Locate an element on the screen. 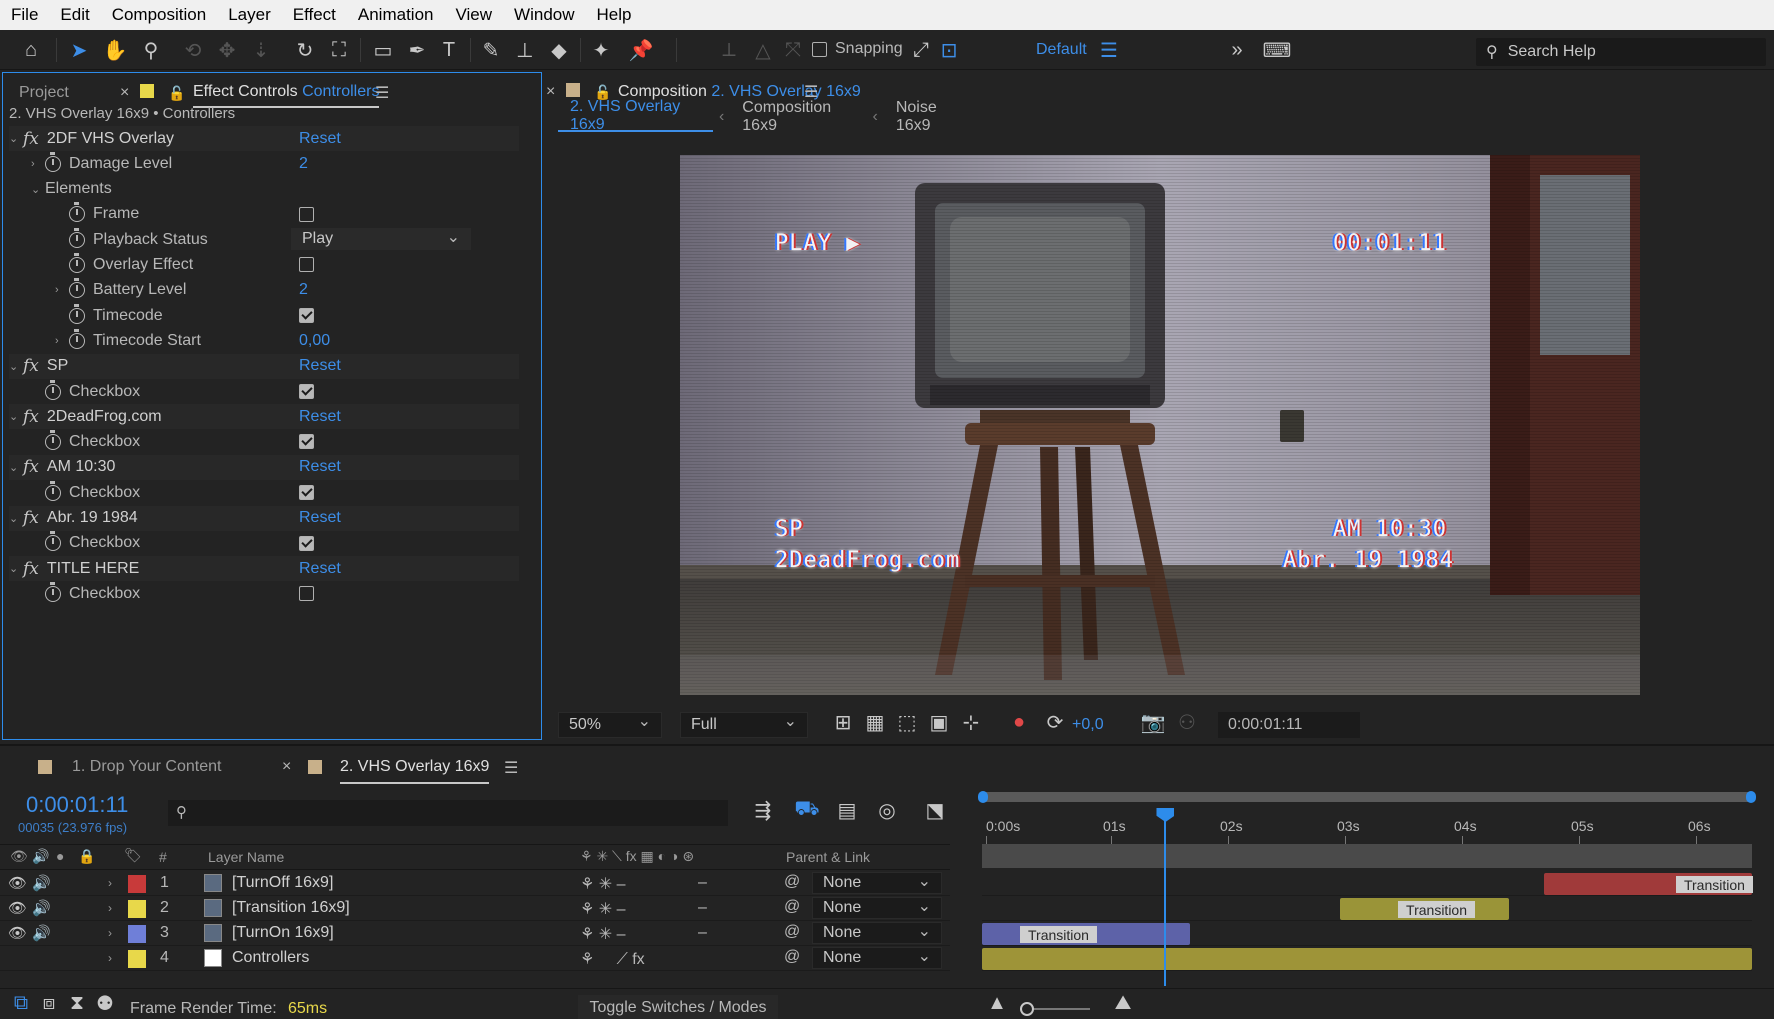  zoom-tool-icon: ⚲ is located at coordinates (151, 50).